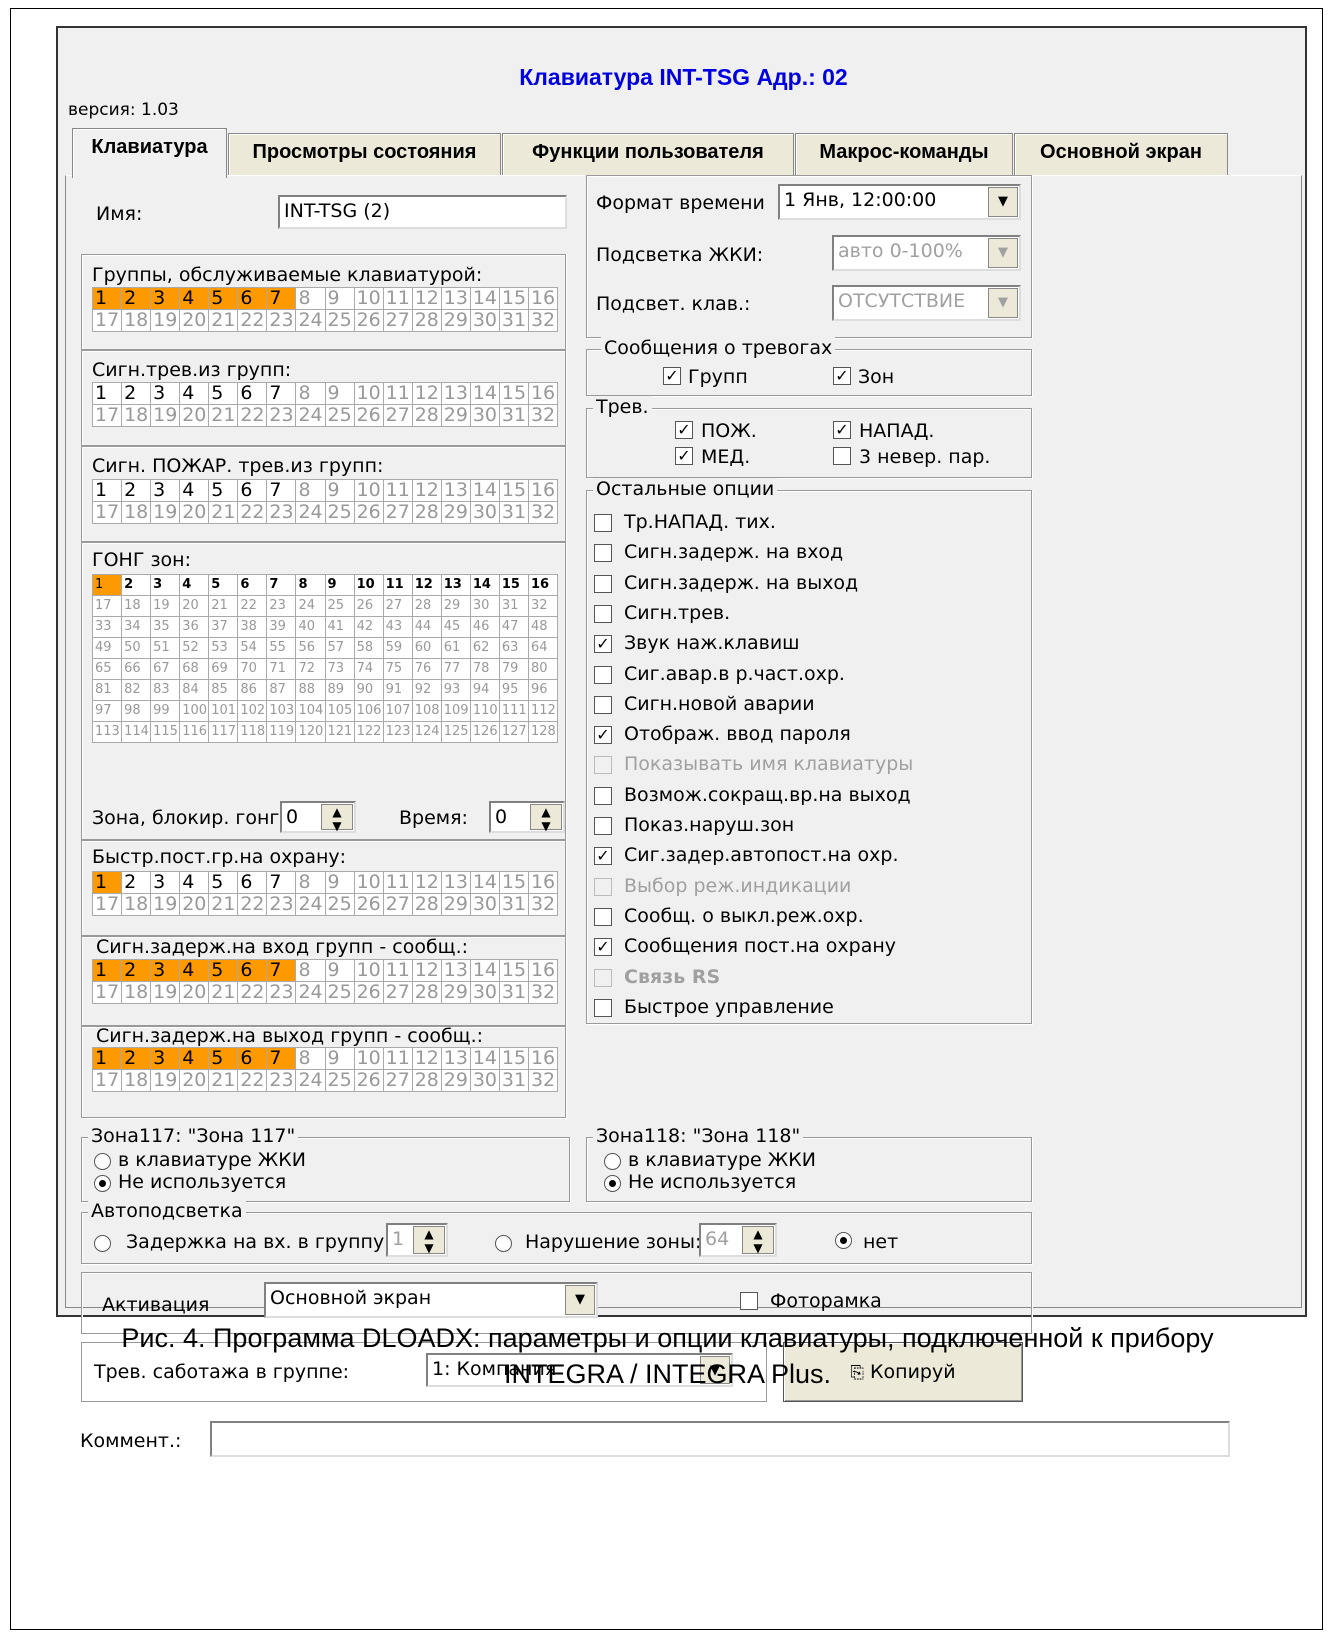 This screenshot has height=1638, width=1335. What do you see at coordinates (166, 627) in the screenshot?
I see `grid-cell: 35` at bounding box center [166, 627].